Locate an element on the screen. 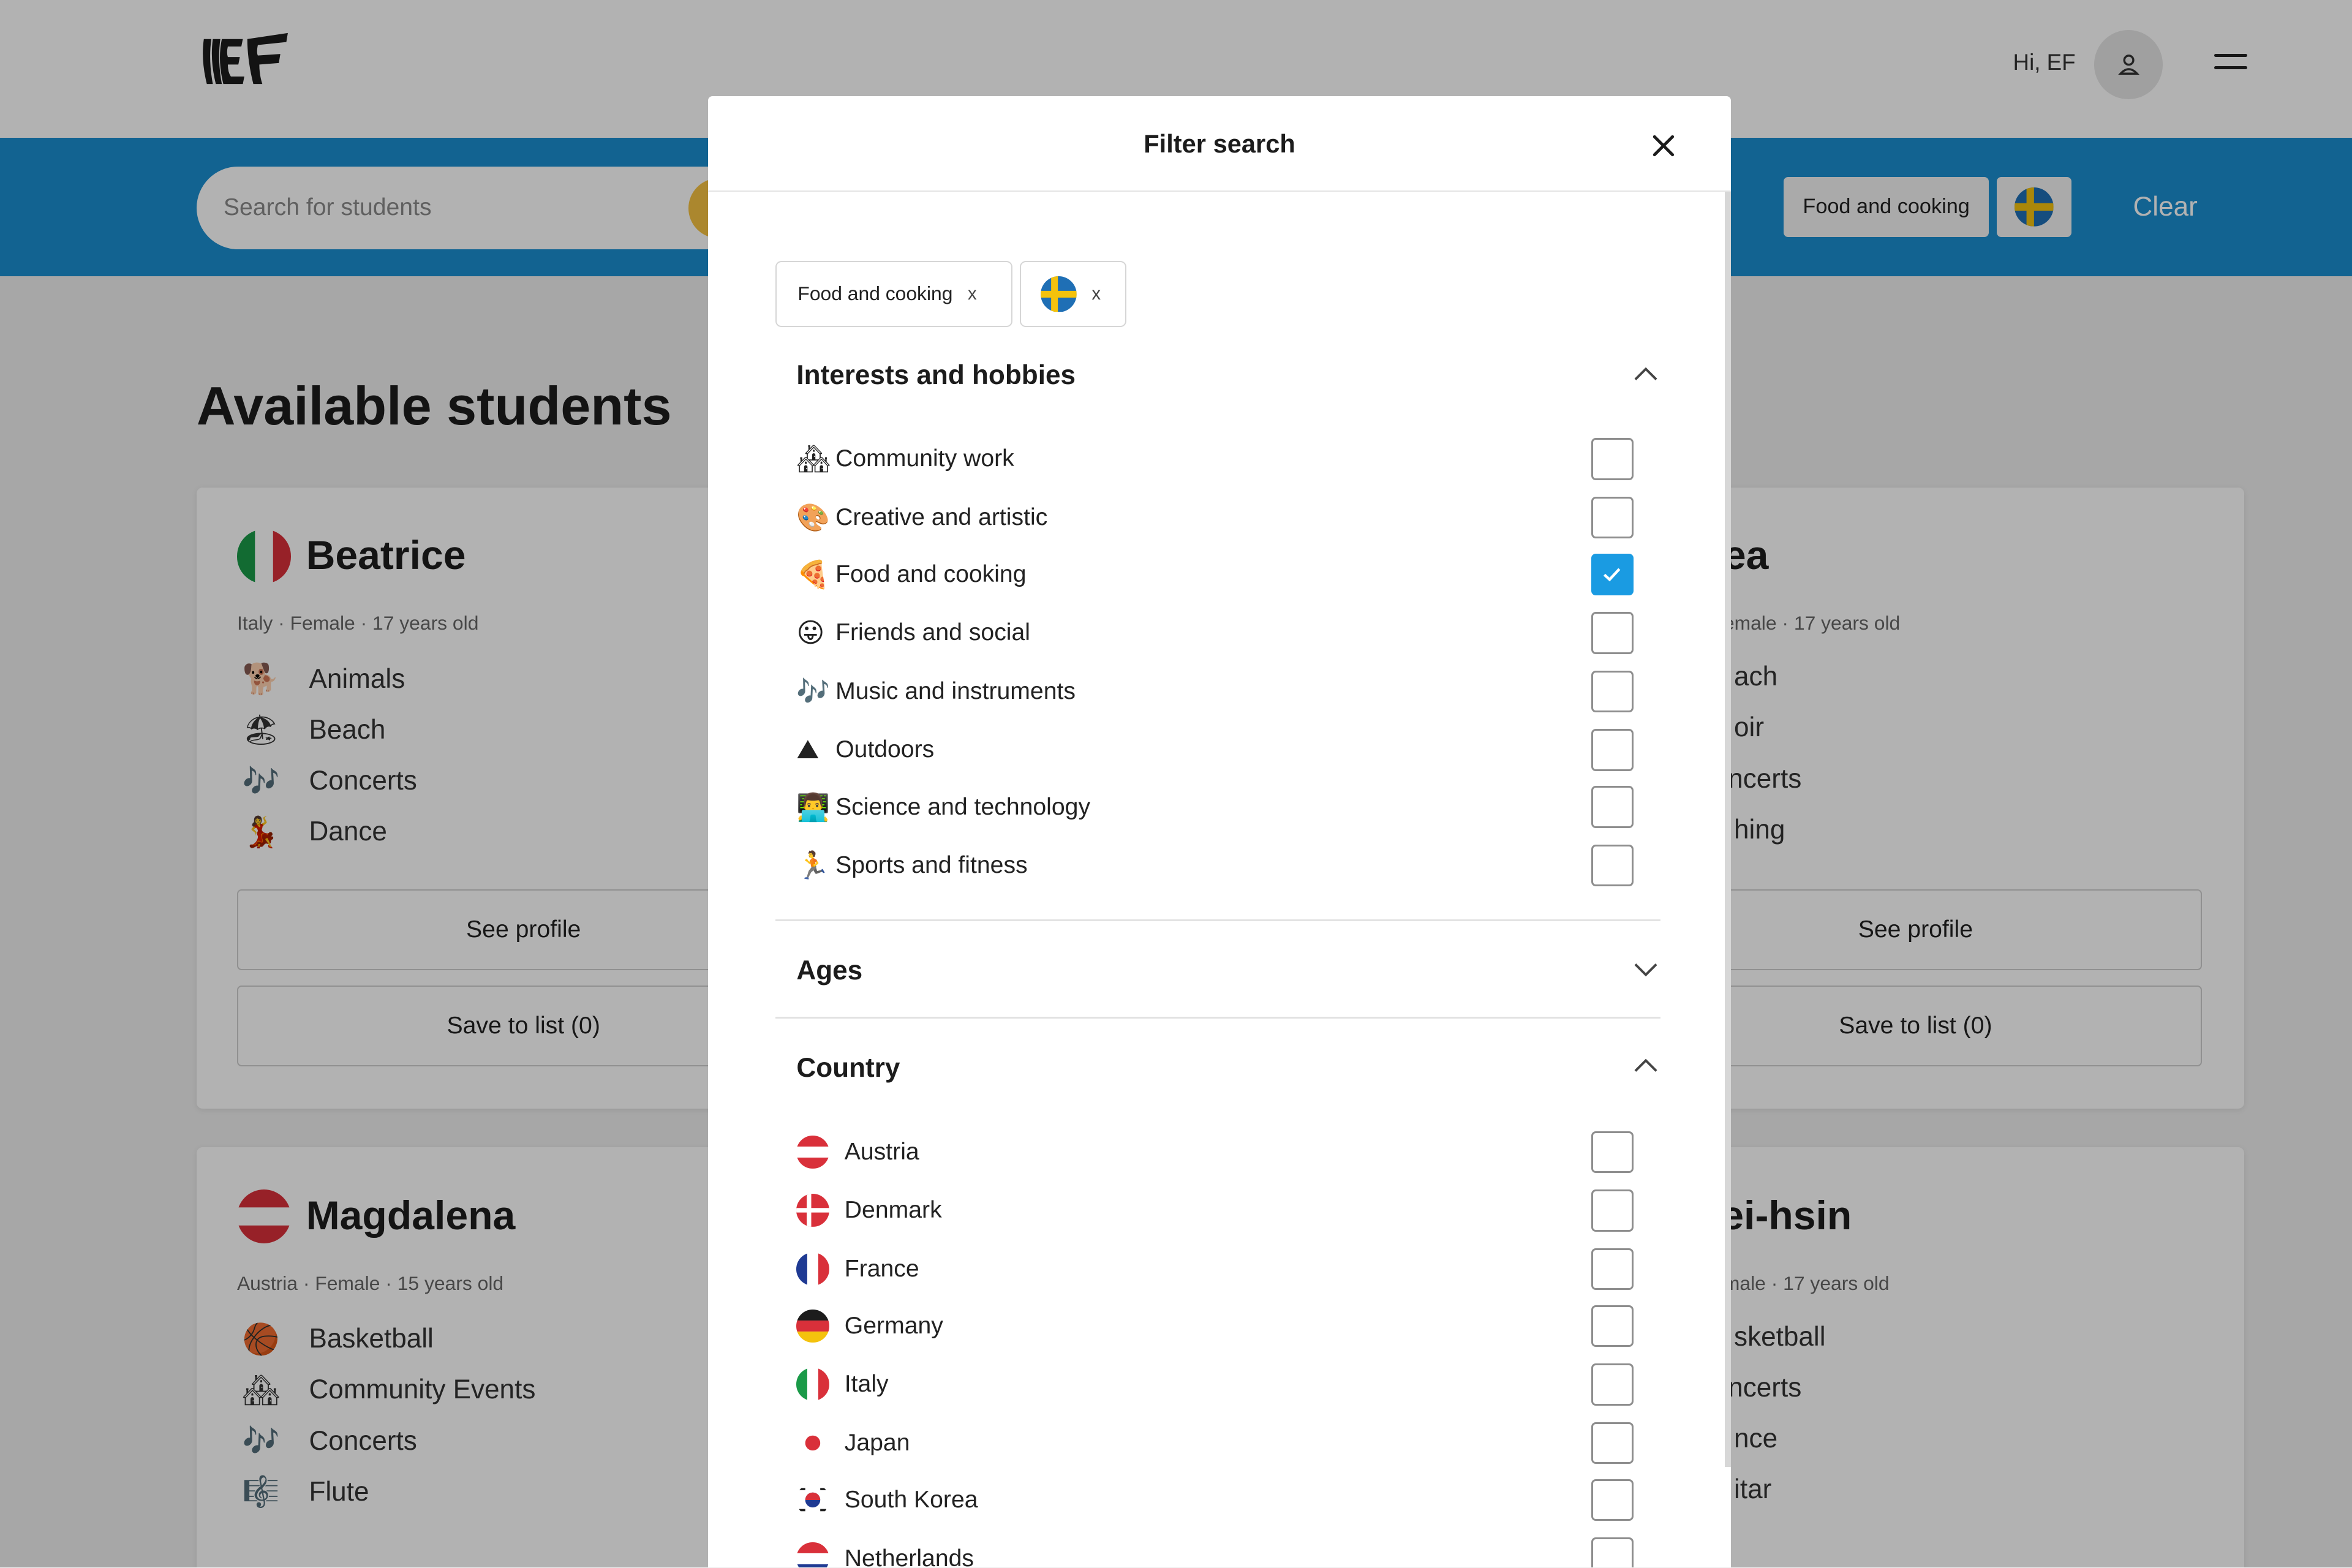 Image resolution: width=2352 pixels, height=1568 pixels. smile-icon: 😛 is located at coordinates (810, 633).